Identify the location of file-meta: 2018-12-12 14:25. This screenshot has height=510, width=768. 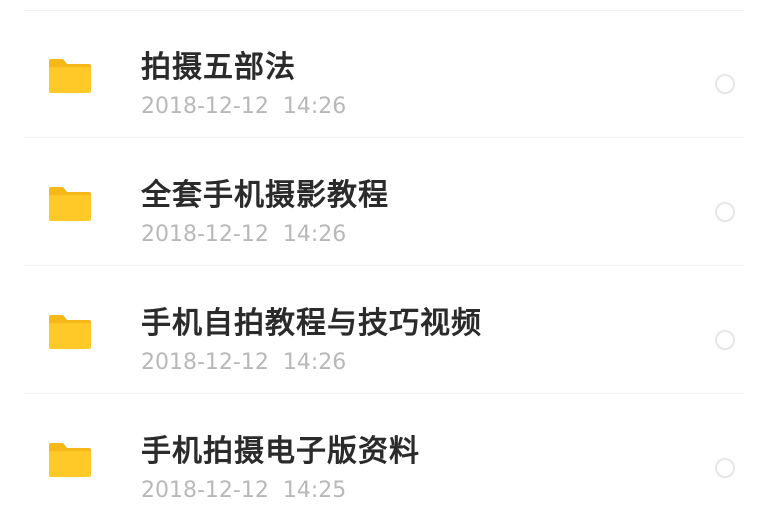
(243, 491).